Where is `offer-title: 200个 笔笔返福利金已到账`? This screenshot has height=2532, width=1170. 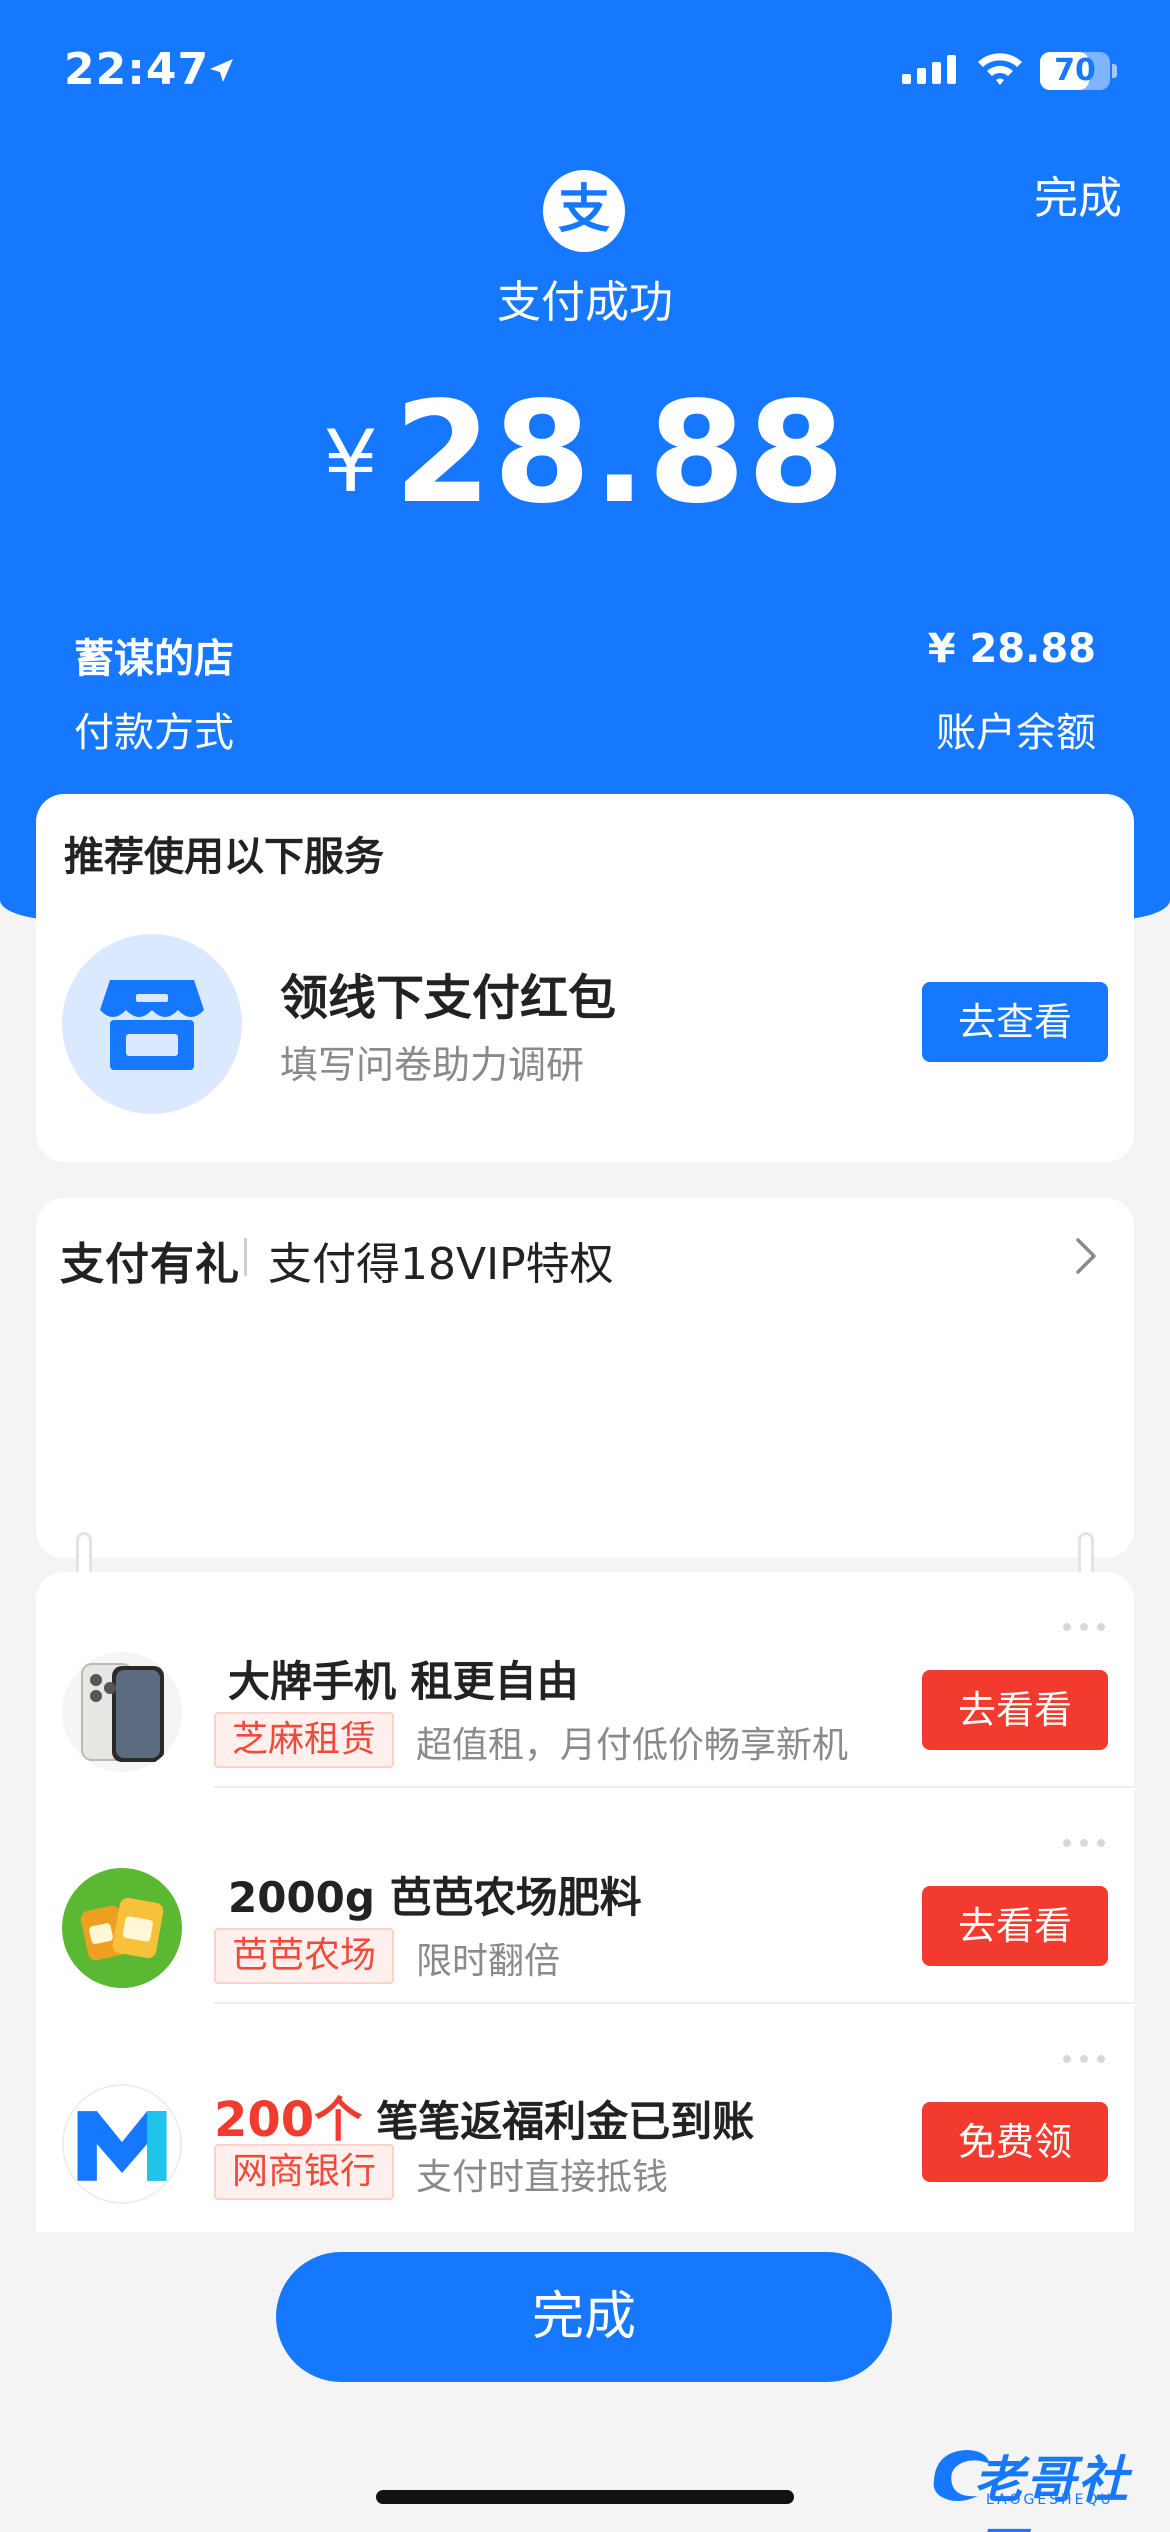 offer-title: 200个 笔笔返福利金已到账 is located at coordinates (484, 2115).